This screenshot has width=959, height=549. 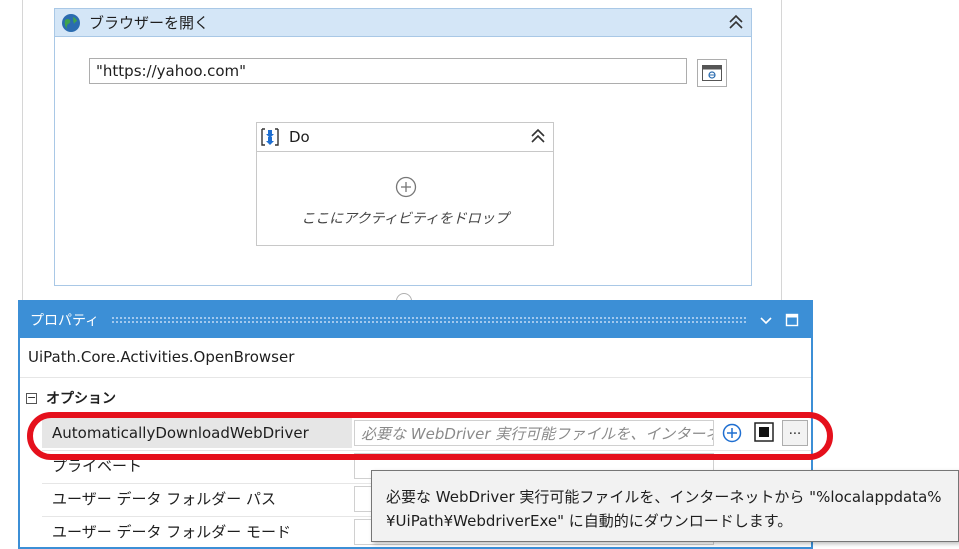 What do you see at coordinates (81, 399) in the screenshot?
I see `category-label: オプション` at bounding box center [81, 399].